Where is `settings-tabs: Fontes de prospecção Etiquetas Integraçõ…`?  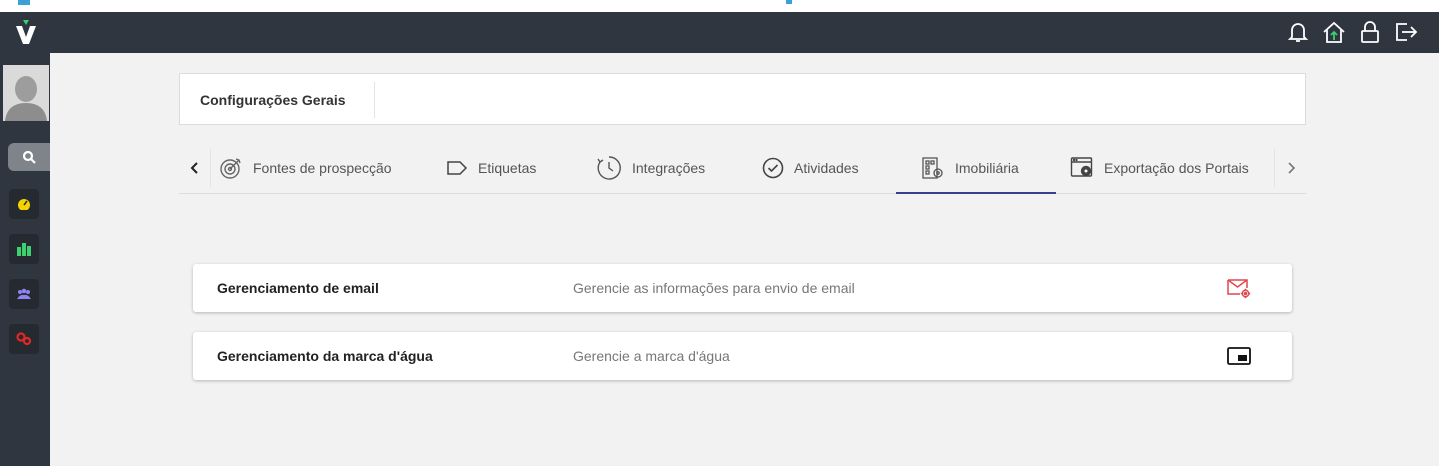
settings-tabs: Fontes de prospecção Etiquetas Integraçõ… is located at coordinates (742, 168).